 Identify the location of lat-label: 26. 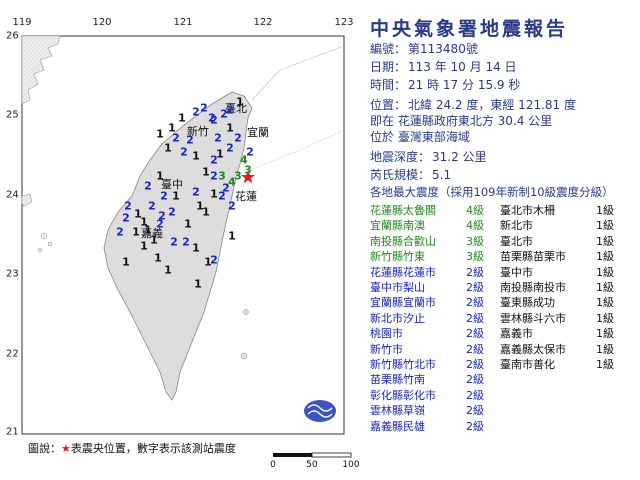
(12, 36).